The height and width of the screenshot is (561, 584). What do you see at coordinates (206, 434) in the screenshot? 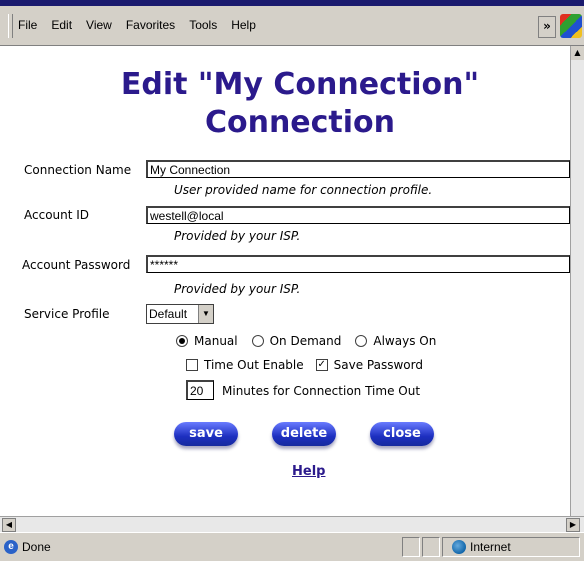
I see `save-button: save` at bounding box center [206, 434].